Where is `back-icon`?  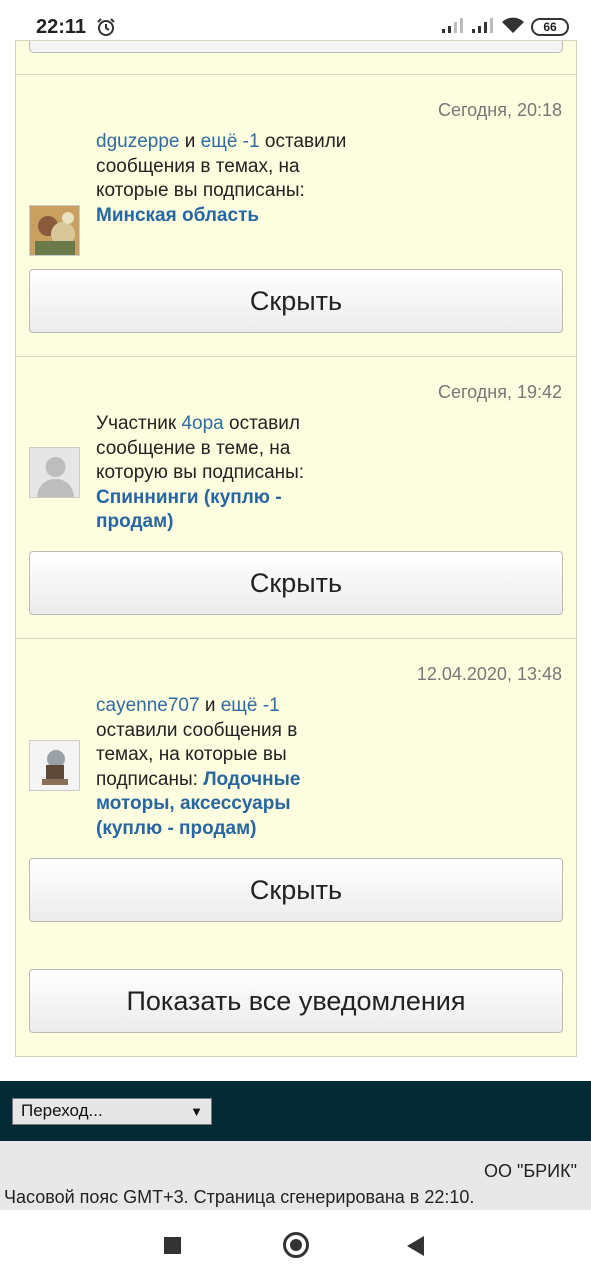 back-icon is located at coordinates (415, 1246).